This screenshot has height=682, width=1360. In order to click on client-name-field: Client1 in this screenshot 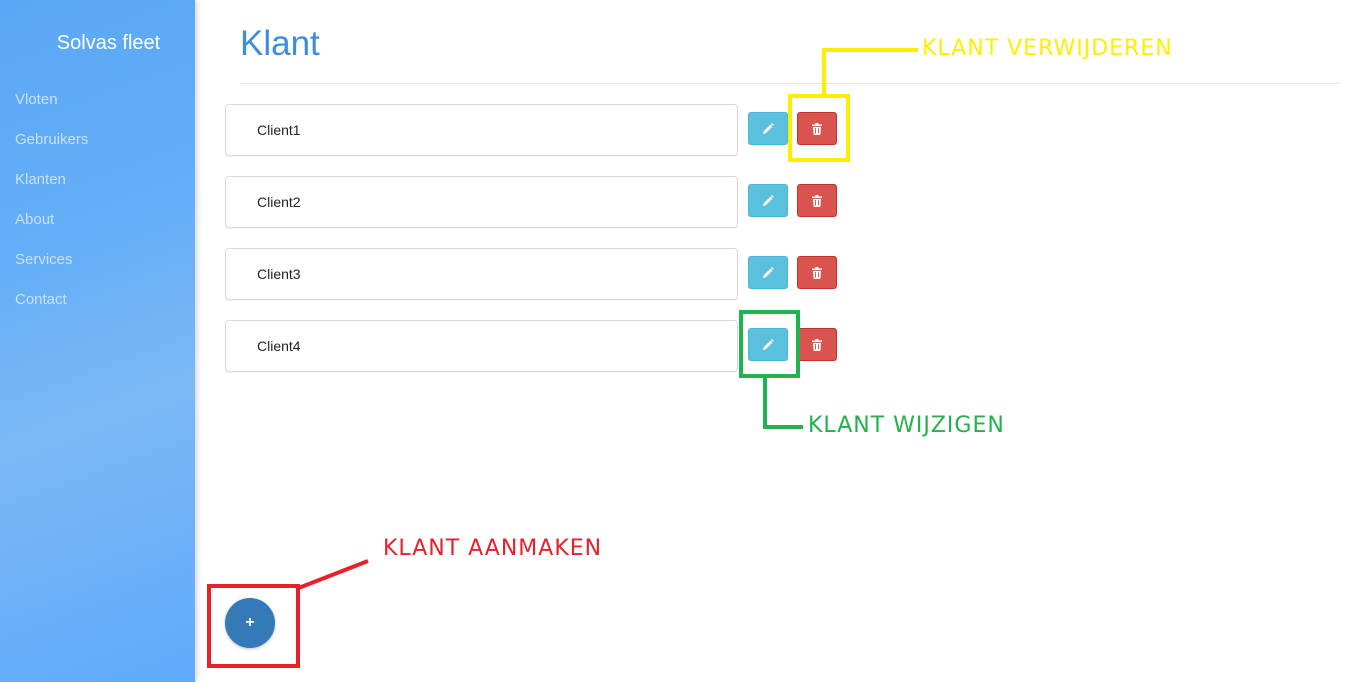, I will do `click(481, 130)`.